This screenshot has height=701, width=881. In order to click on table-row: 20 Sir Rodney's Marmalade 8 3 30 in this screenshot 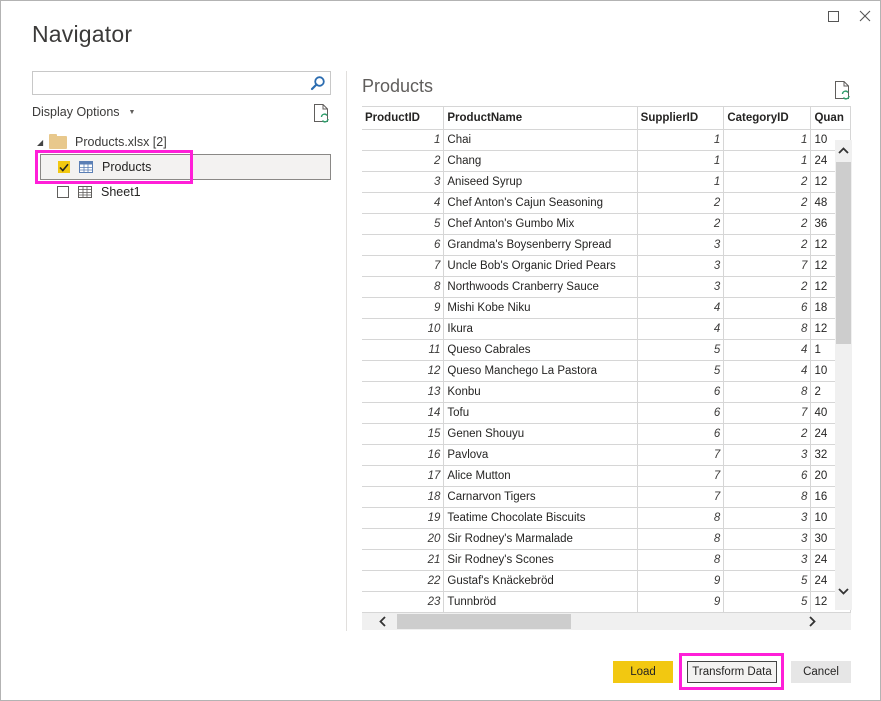, I will do `click(606, 539)`.